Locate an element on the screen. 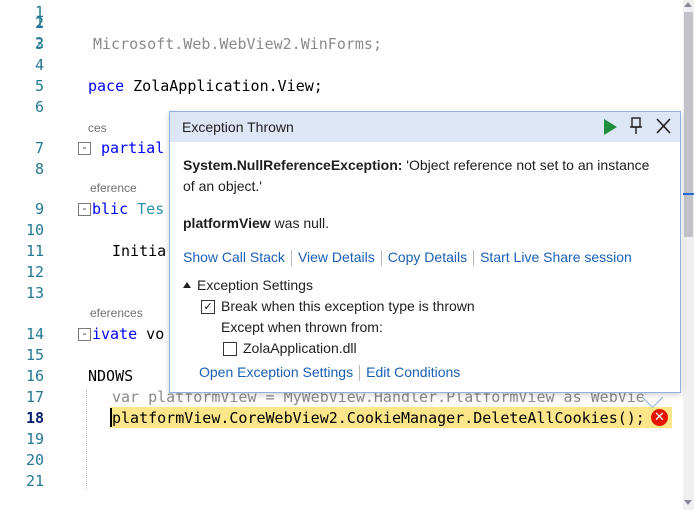  line-number: 16 is located at coordinates (34, 376).